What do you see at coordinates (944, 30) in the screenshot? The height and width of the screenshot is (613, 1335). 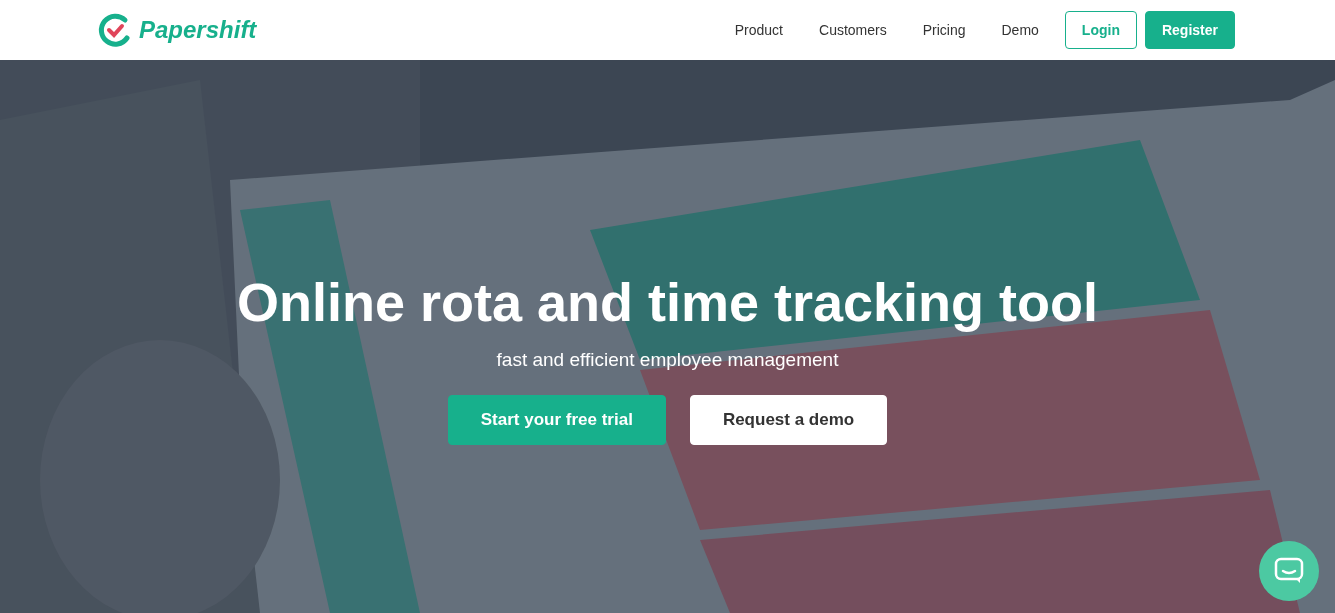 I see `nav-link: Pricing` at bounding box center [944, 30].